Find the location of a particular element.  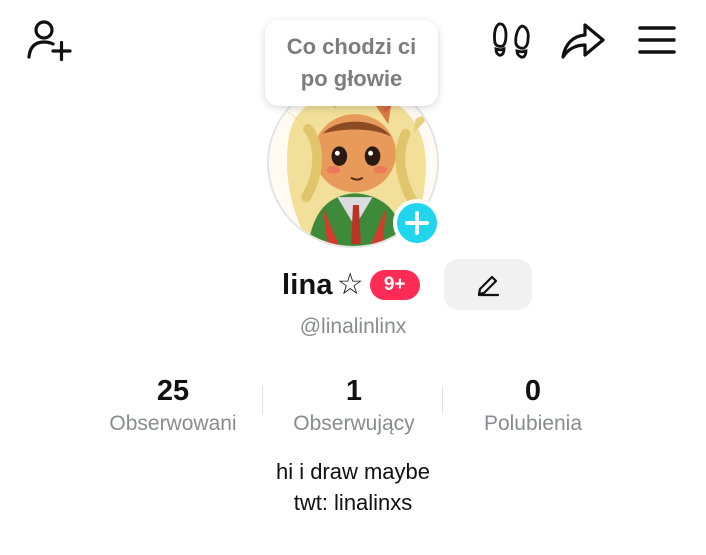

share-button is located at coordinates (583, 40).